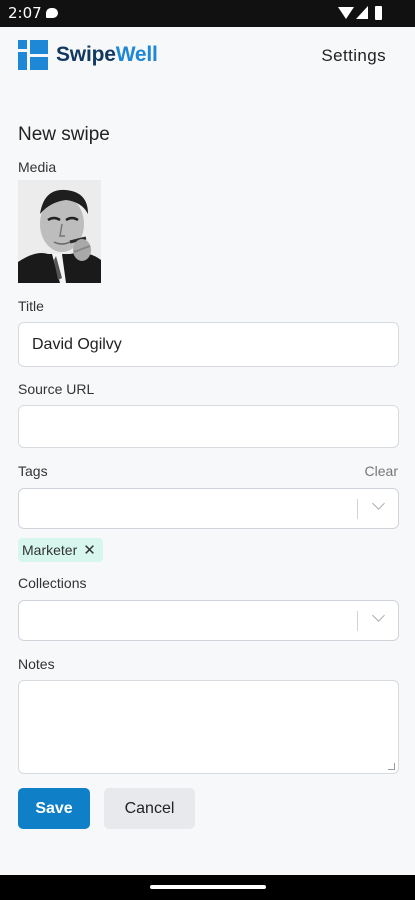 The width and height of the screenshot is (415, 900). What do you see at coordinates (54, 808) in the screenshot?
I see `save-button: Save` at bounding box center [54, 808].